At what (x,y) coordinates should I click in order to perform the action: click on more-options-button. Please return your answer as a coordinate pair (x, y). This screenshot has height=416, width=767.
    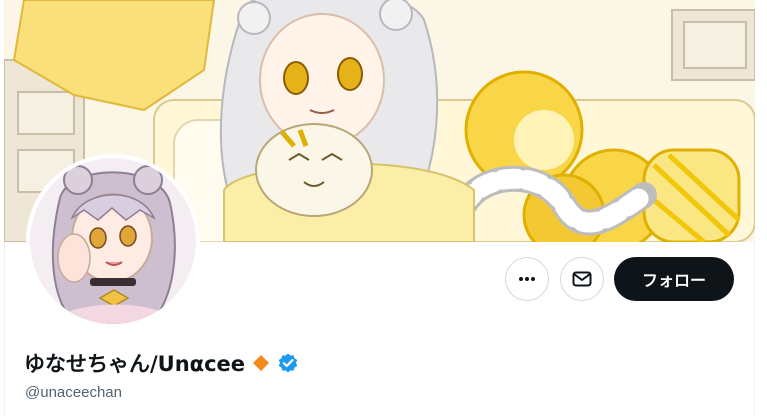
    Looking at the image, I should click on (527, 279).